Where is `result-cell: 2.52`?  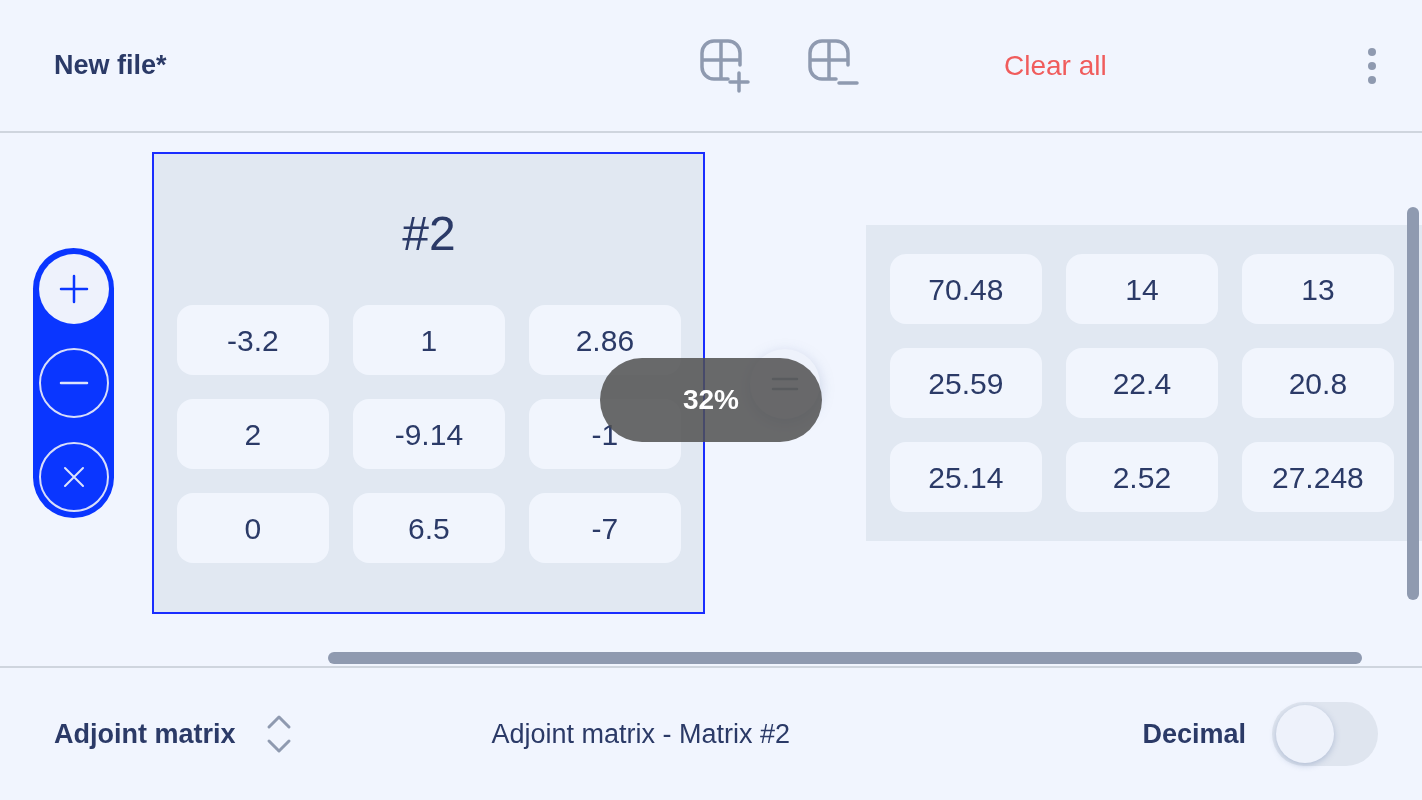 result-cell: 2.52 is located at coordinates (1141, 477).